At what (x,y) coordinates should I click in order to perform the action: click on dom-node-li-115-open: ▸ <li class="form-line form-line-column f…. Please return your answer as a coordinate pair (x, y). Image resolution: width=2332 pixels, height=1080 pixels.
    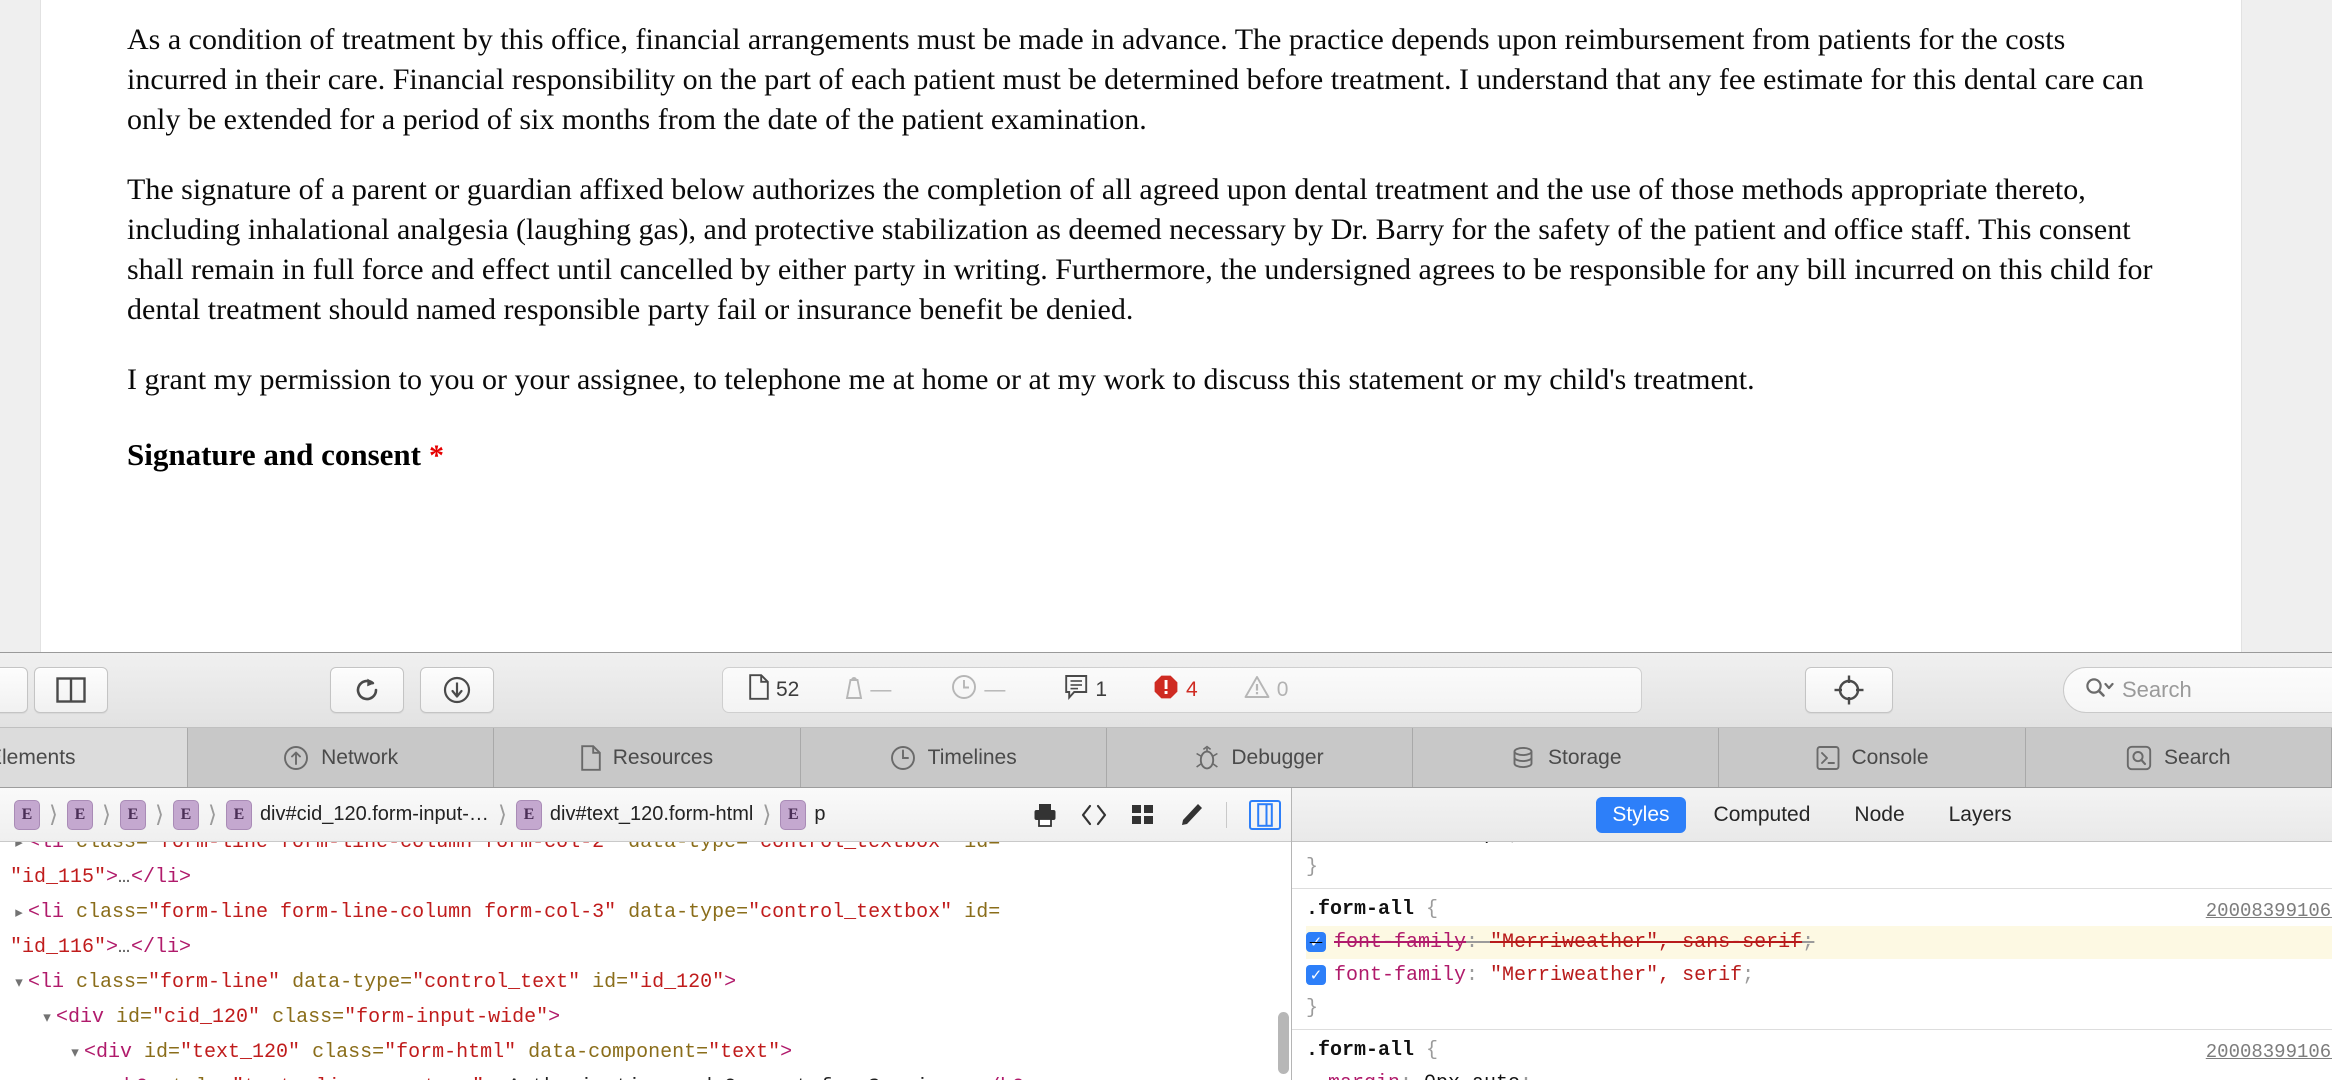
    Looking at the image, I should click on (645, 851).